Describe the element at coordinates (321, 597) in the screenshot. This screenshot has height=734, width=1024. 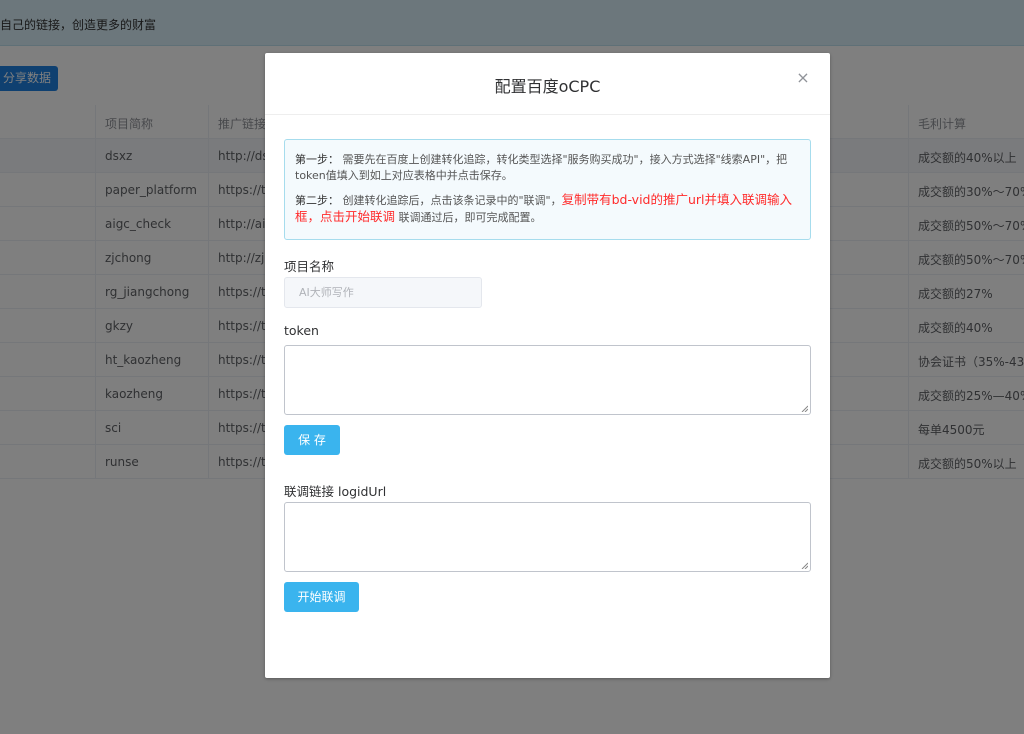
I see `start-debug-button: 开始联调` at that location.